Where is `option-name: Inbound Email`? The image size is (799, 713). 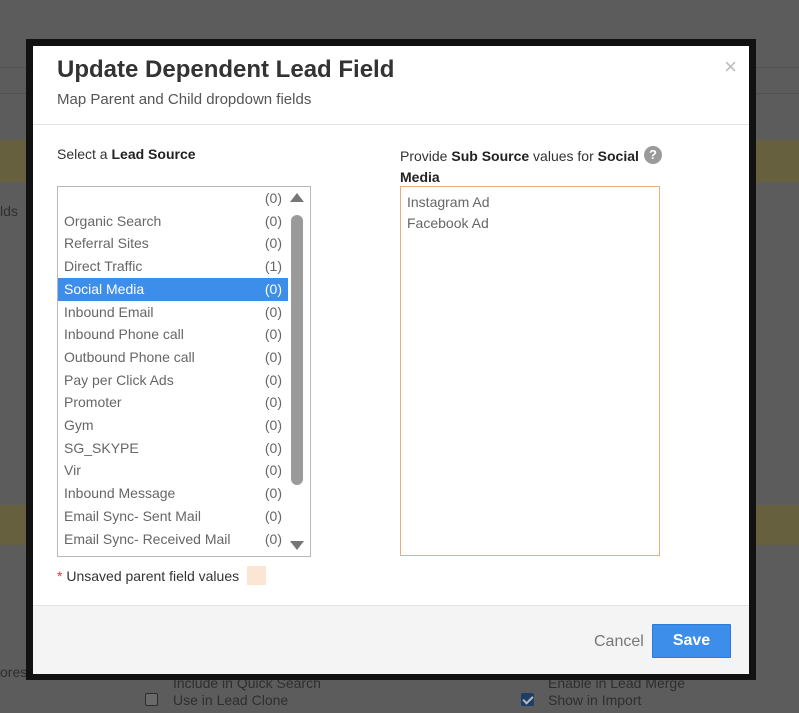 option-name: Inbound Email is located at coordinates (109, 311).